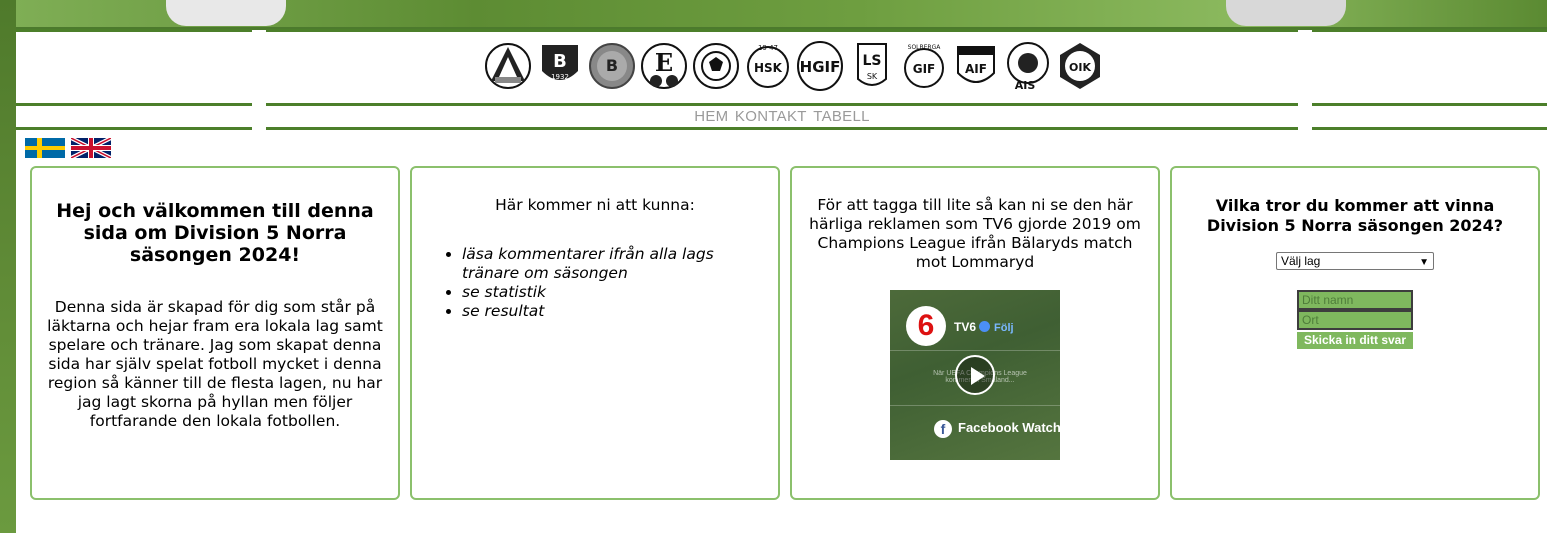 The height and width of the screenshot is (533, 1547). Describe the element at coordinates (771, 116) in the screenshot. I see `nav-link-kontakt: KONTAKT` at that location.